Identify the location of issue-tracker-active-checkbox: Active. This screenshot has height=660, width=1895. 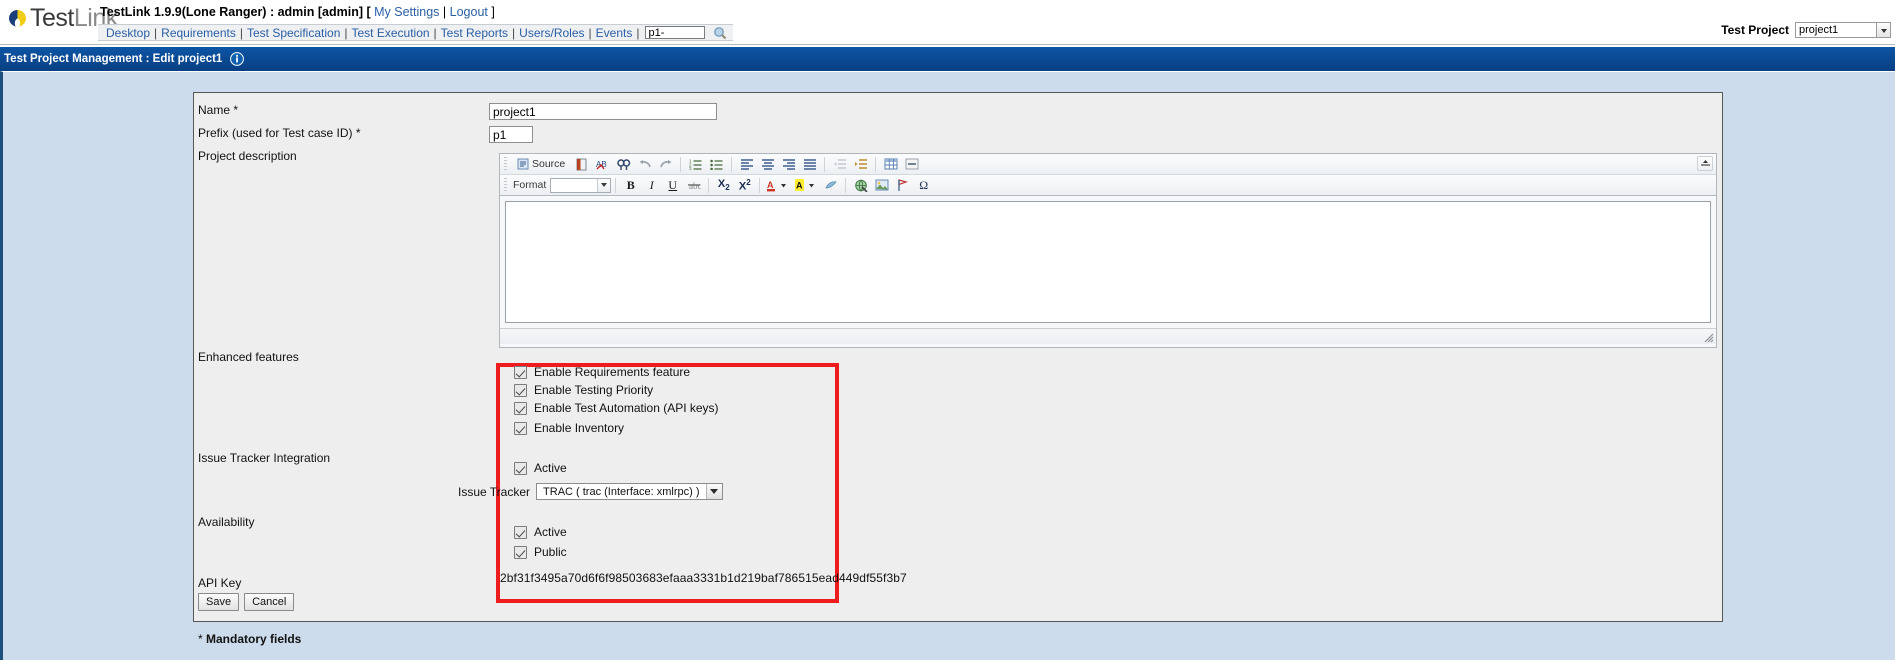
(540, 468).